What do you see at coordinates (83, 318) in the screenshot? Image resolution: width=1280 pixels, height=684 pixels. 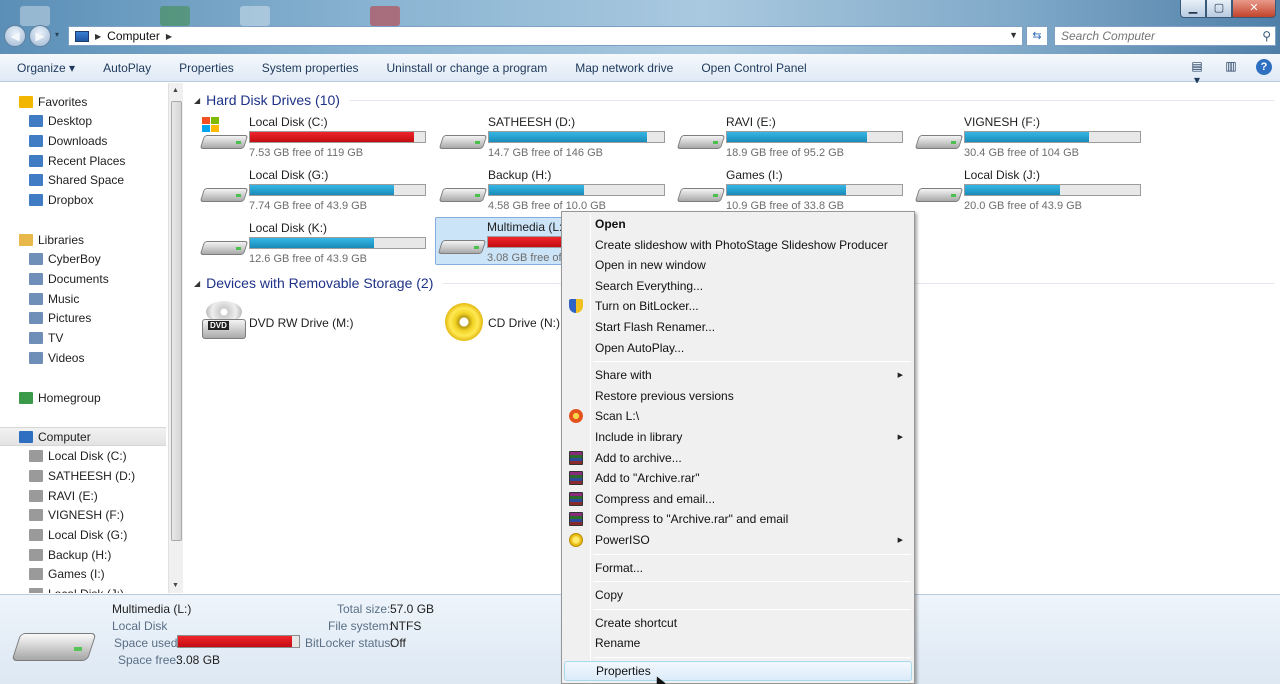 I see `nav-item-pictures: Pictures` at bounding box center [83, 318].